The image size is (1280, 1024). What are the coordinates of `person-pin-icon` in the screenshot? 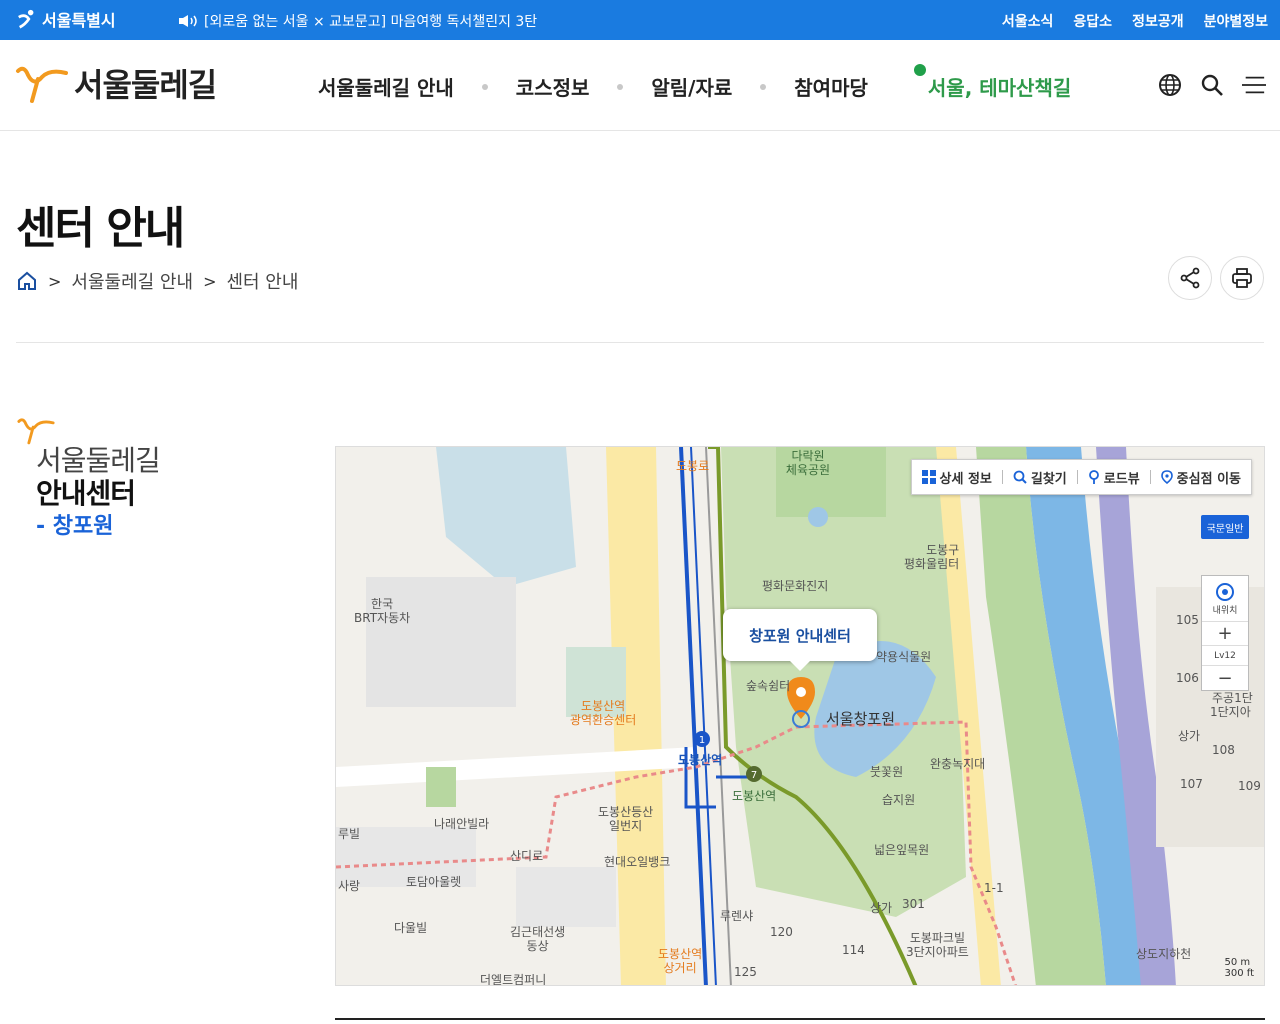 It's located at (1093, 477).